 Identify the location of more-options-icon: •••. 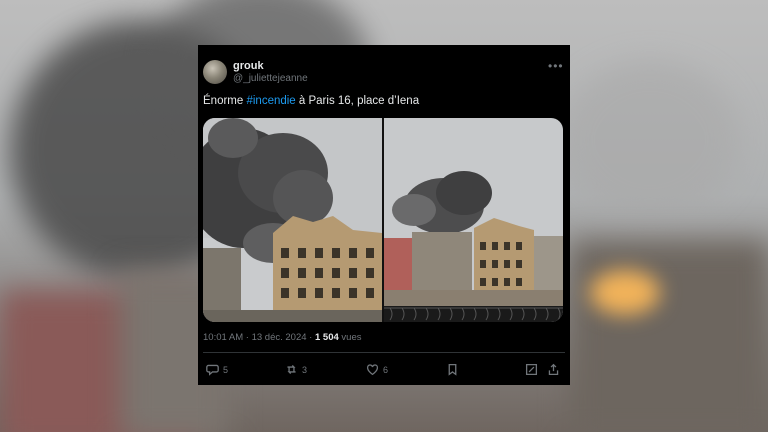
(556, 66).